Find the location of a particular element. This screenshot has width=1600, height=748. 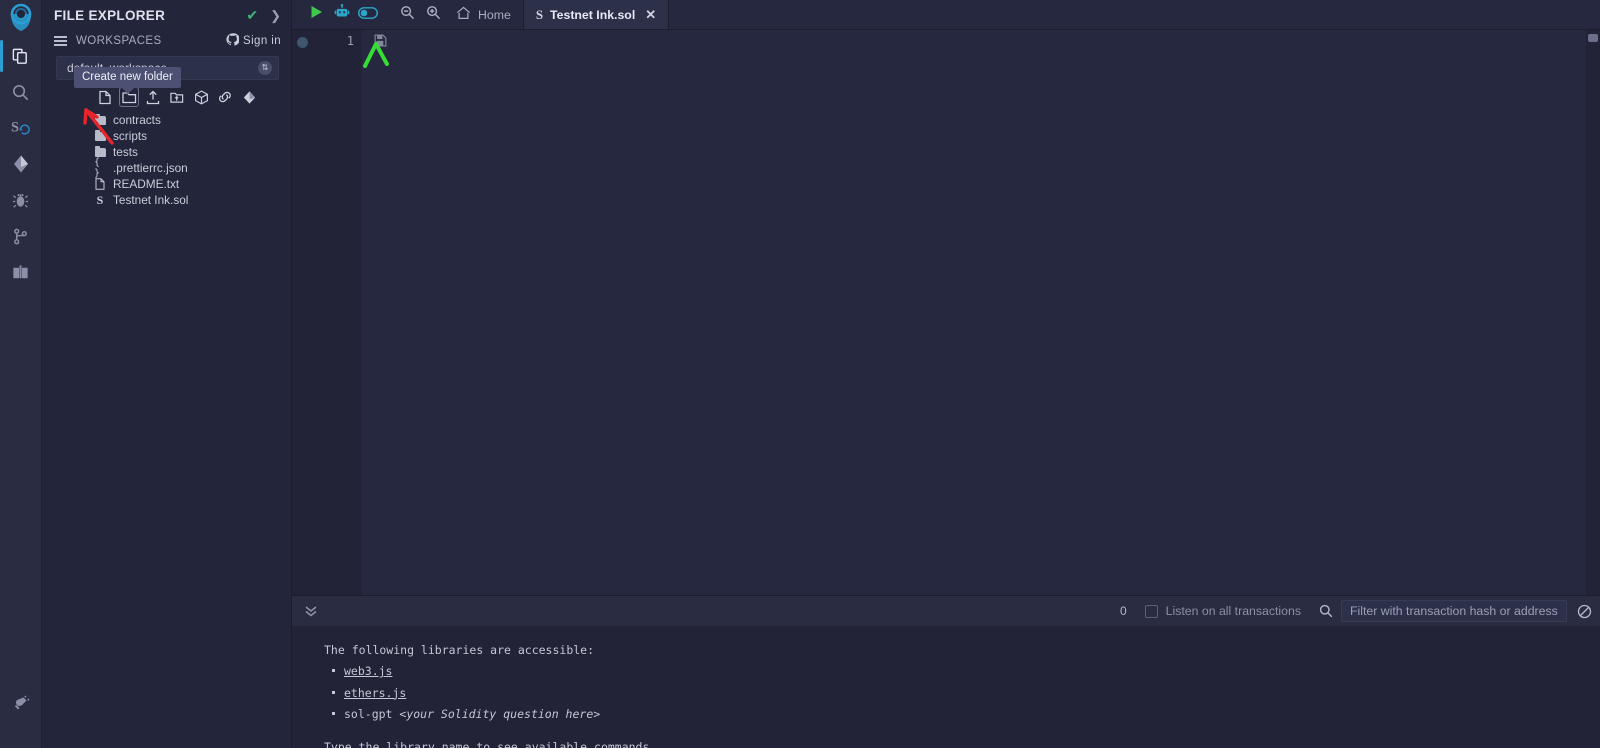

toggle-switch-icon is located at coordinates (368, 15).